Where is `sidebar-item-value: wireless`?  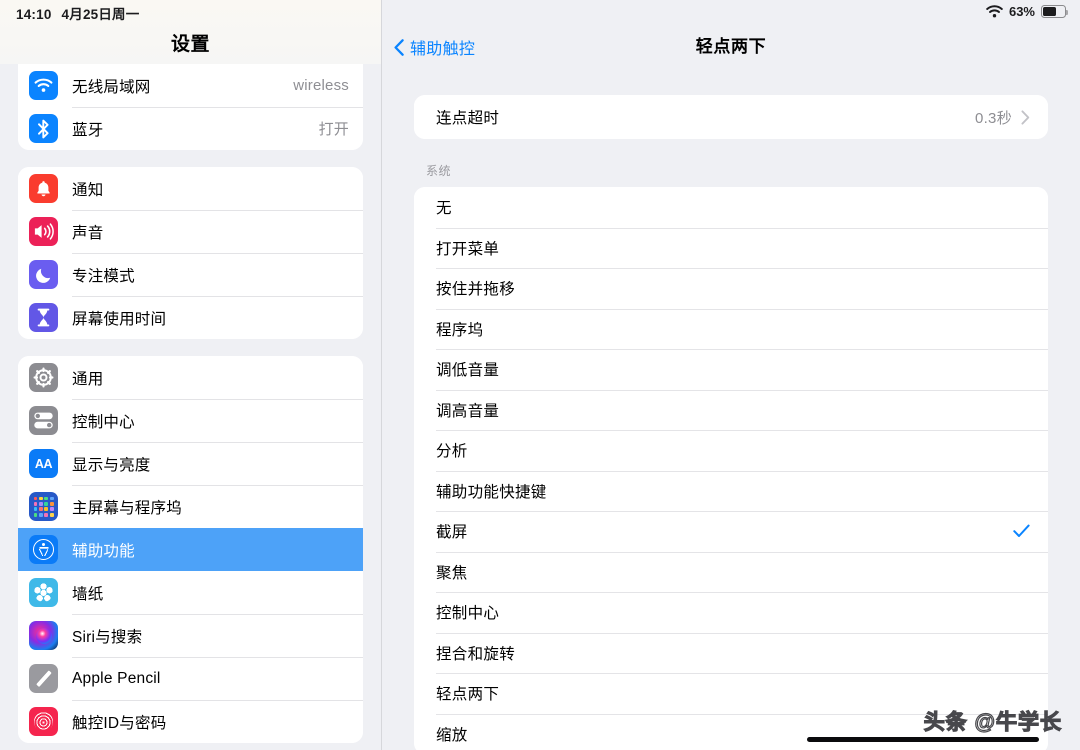 sidebar-item-value: wireless is located at coordinates (321, 85).